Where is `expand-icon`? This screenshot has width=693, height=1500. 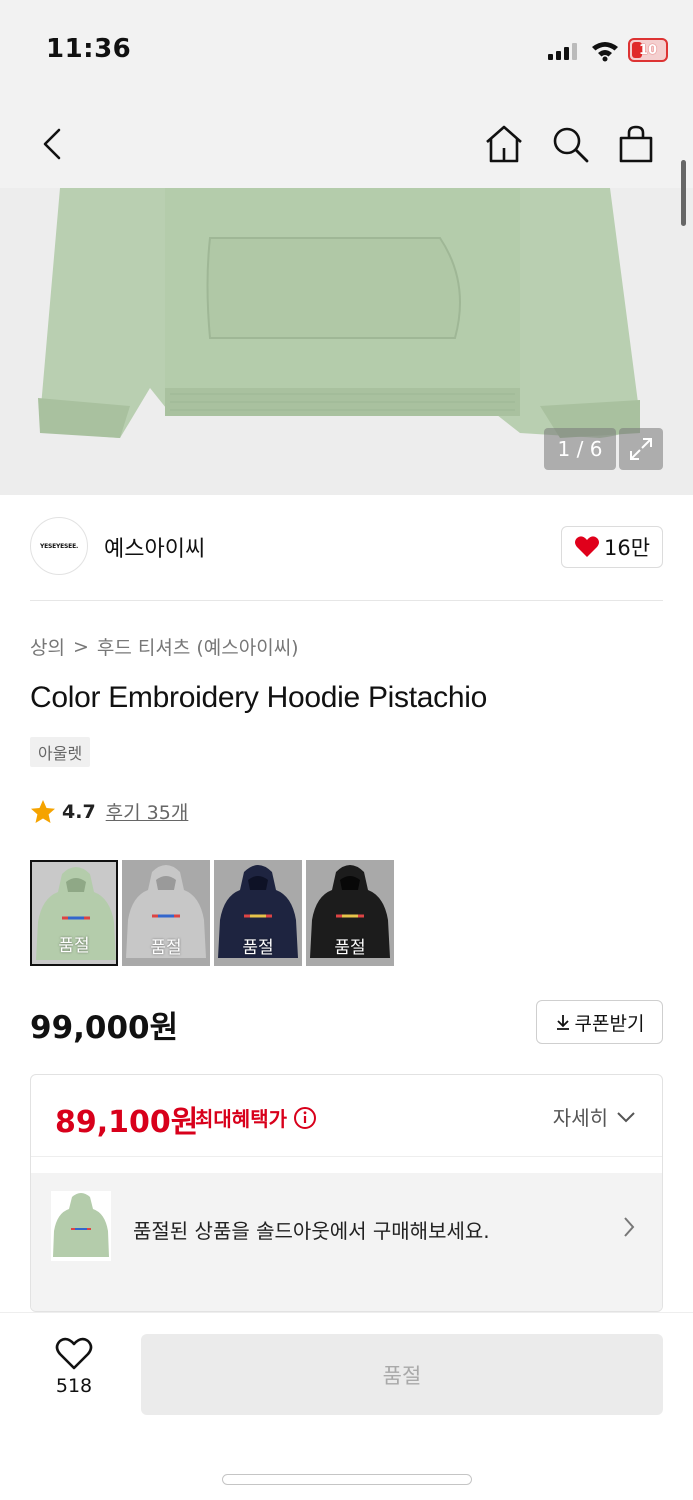
expand-icon is located at coordinates (641, 449).